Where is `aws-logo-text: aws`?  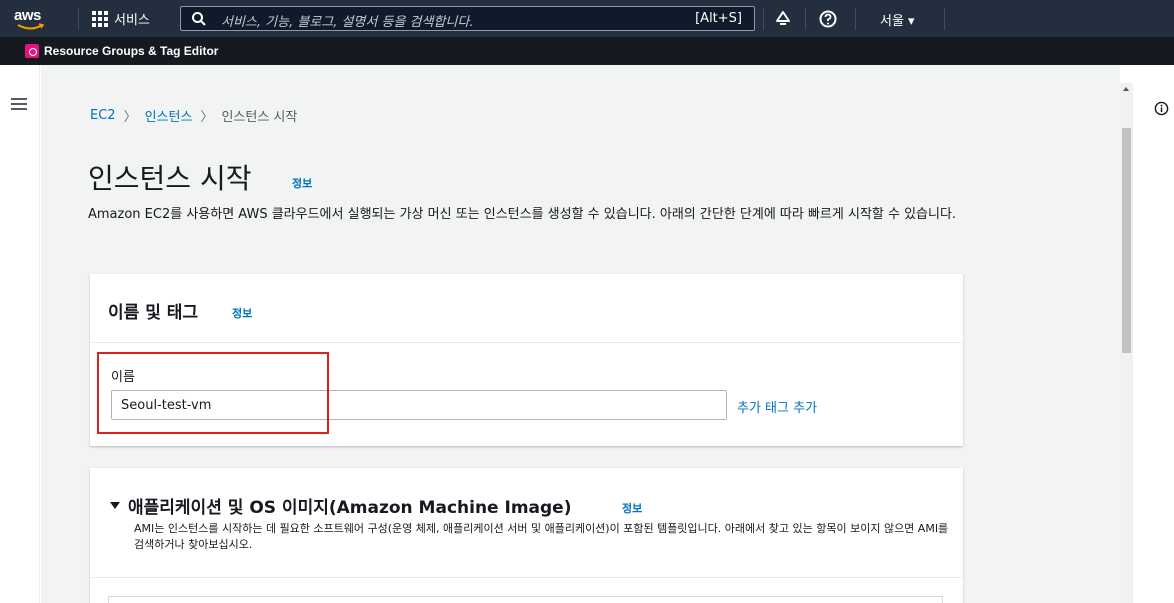
aws-logo-text: aws is located at coordinates (27, 15).